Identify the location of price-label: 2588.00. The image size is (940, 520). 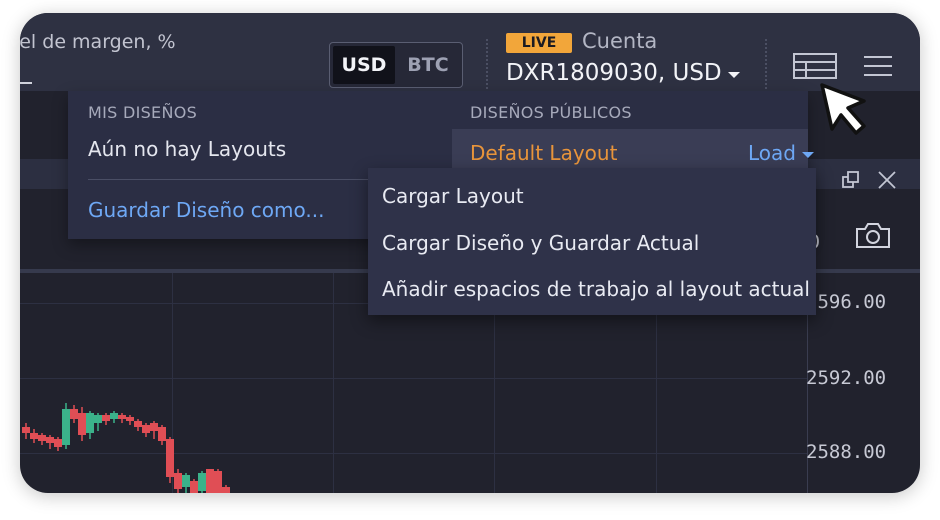
(846, 452).